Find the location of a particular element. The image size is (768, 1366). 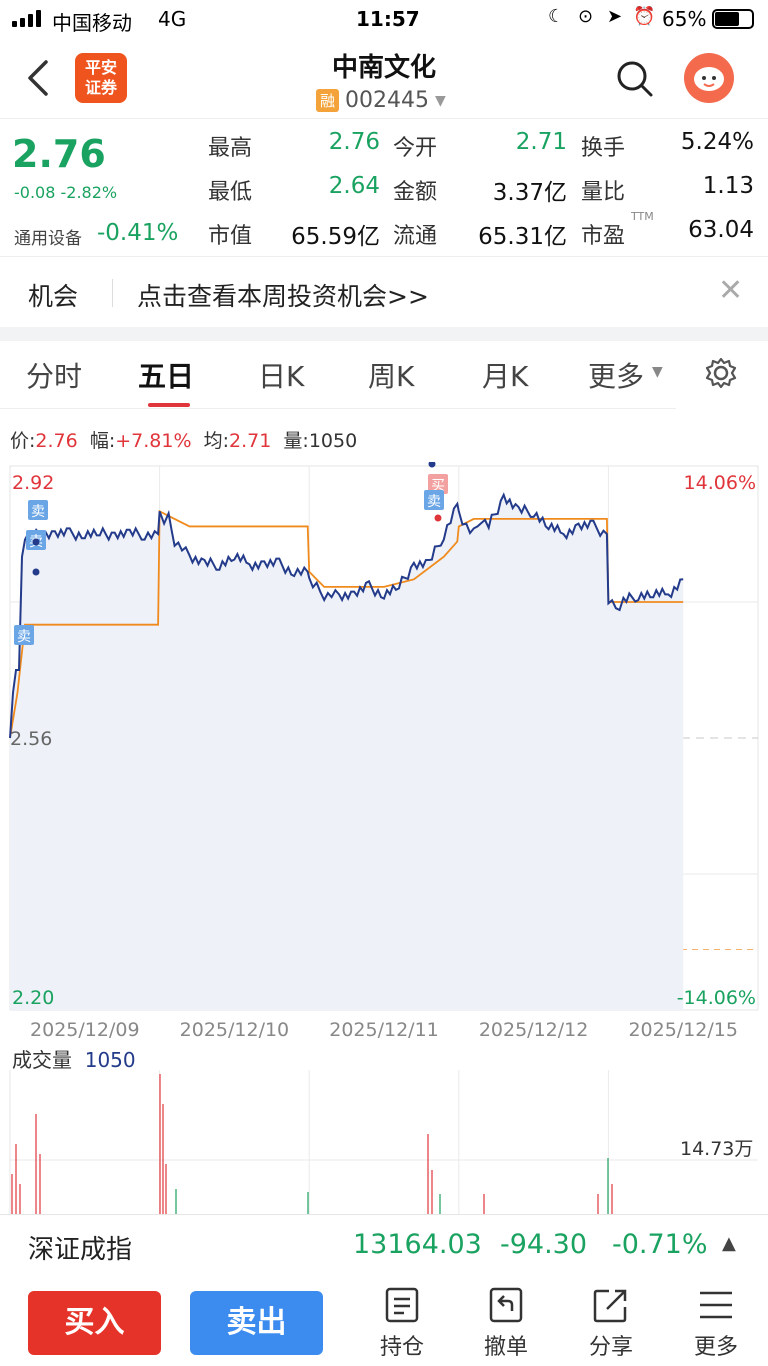

search-icon is located at coordinates (635, 81).